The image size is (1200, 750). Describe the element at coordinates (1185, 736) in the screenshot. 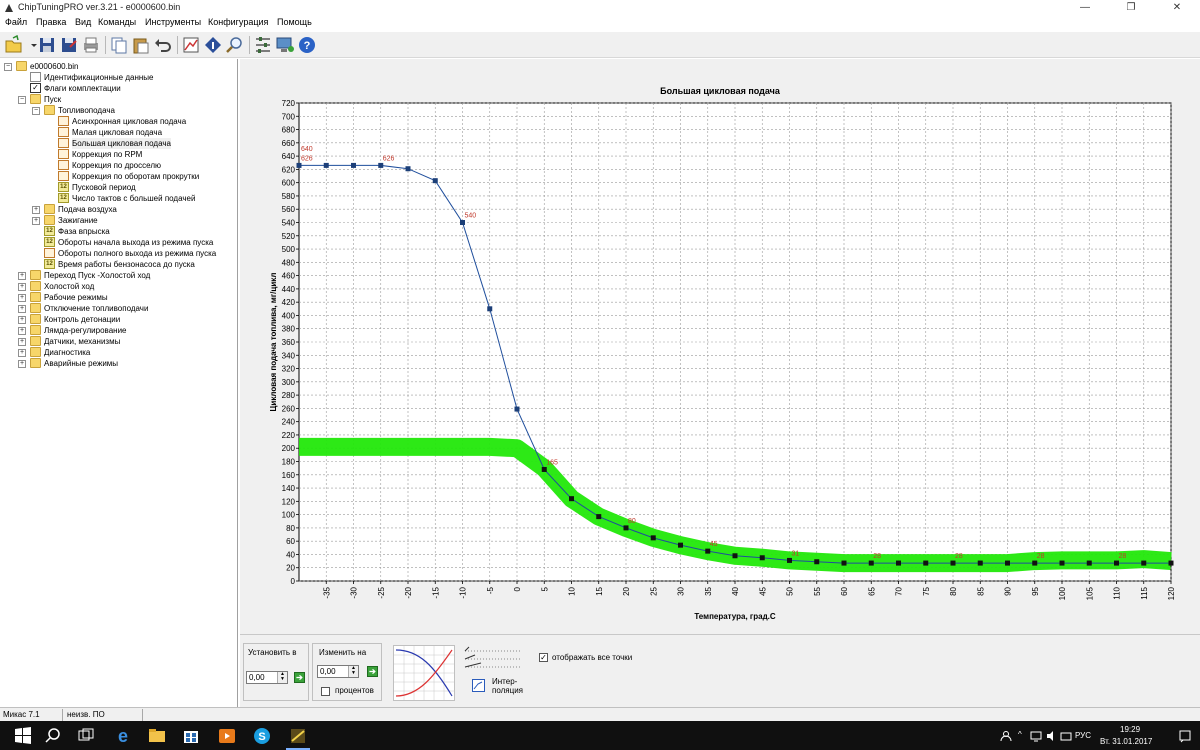

I see `notification-icon` at that location.